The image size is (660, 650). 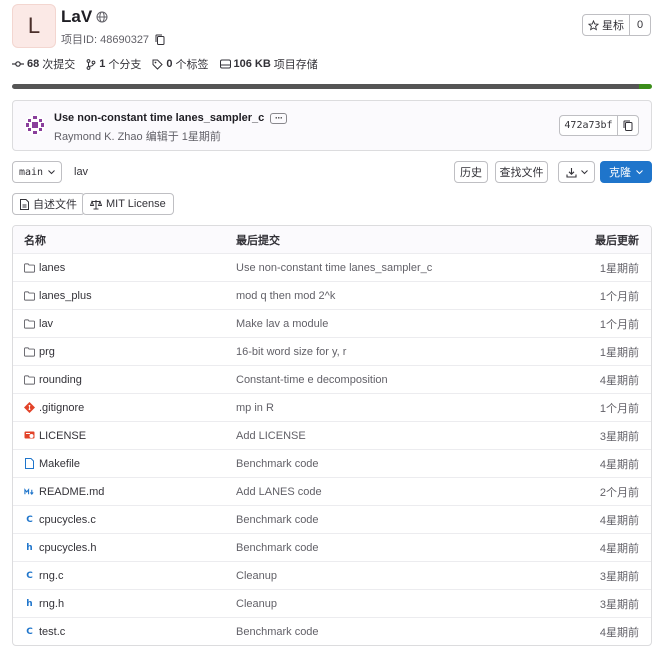 I want to click on tags-stat: 0 个标签, so click(x=180, y=64).